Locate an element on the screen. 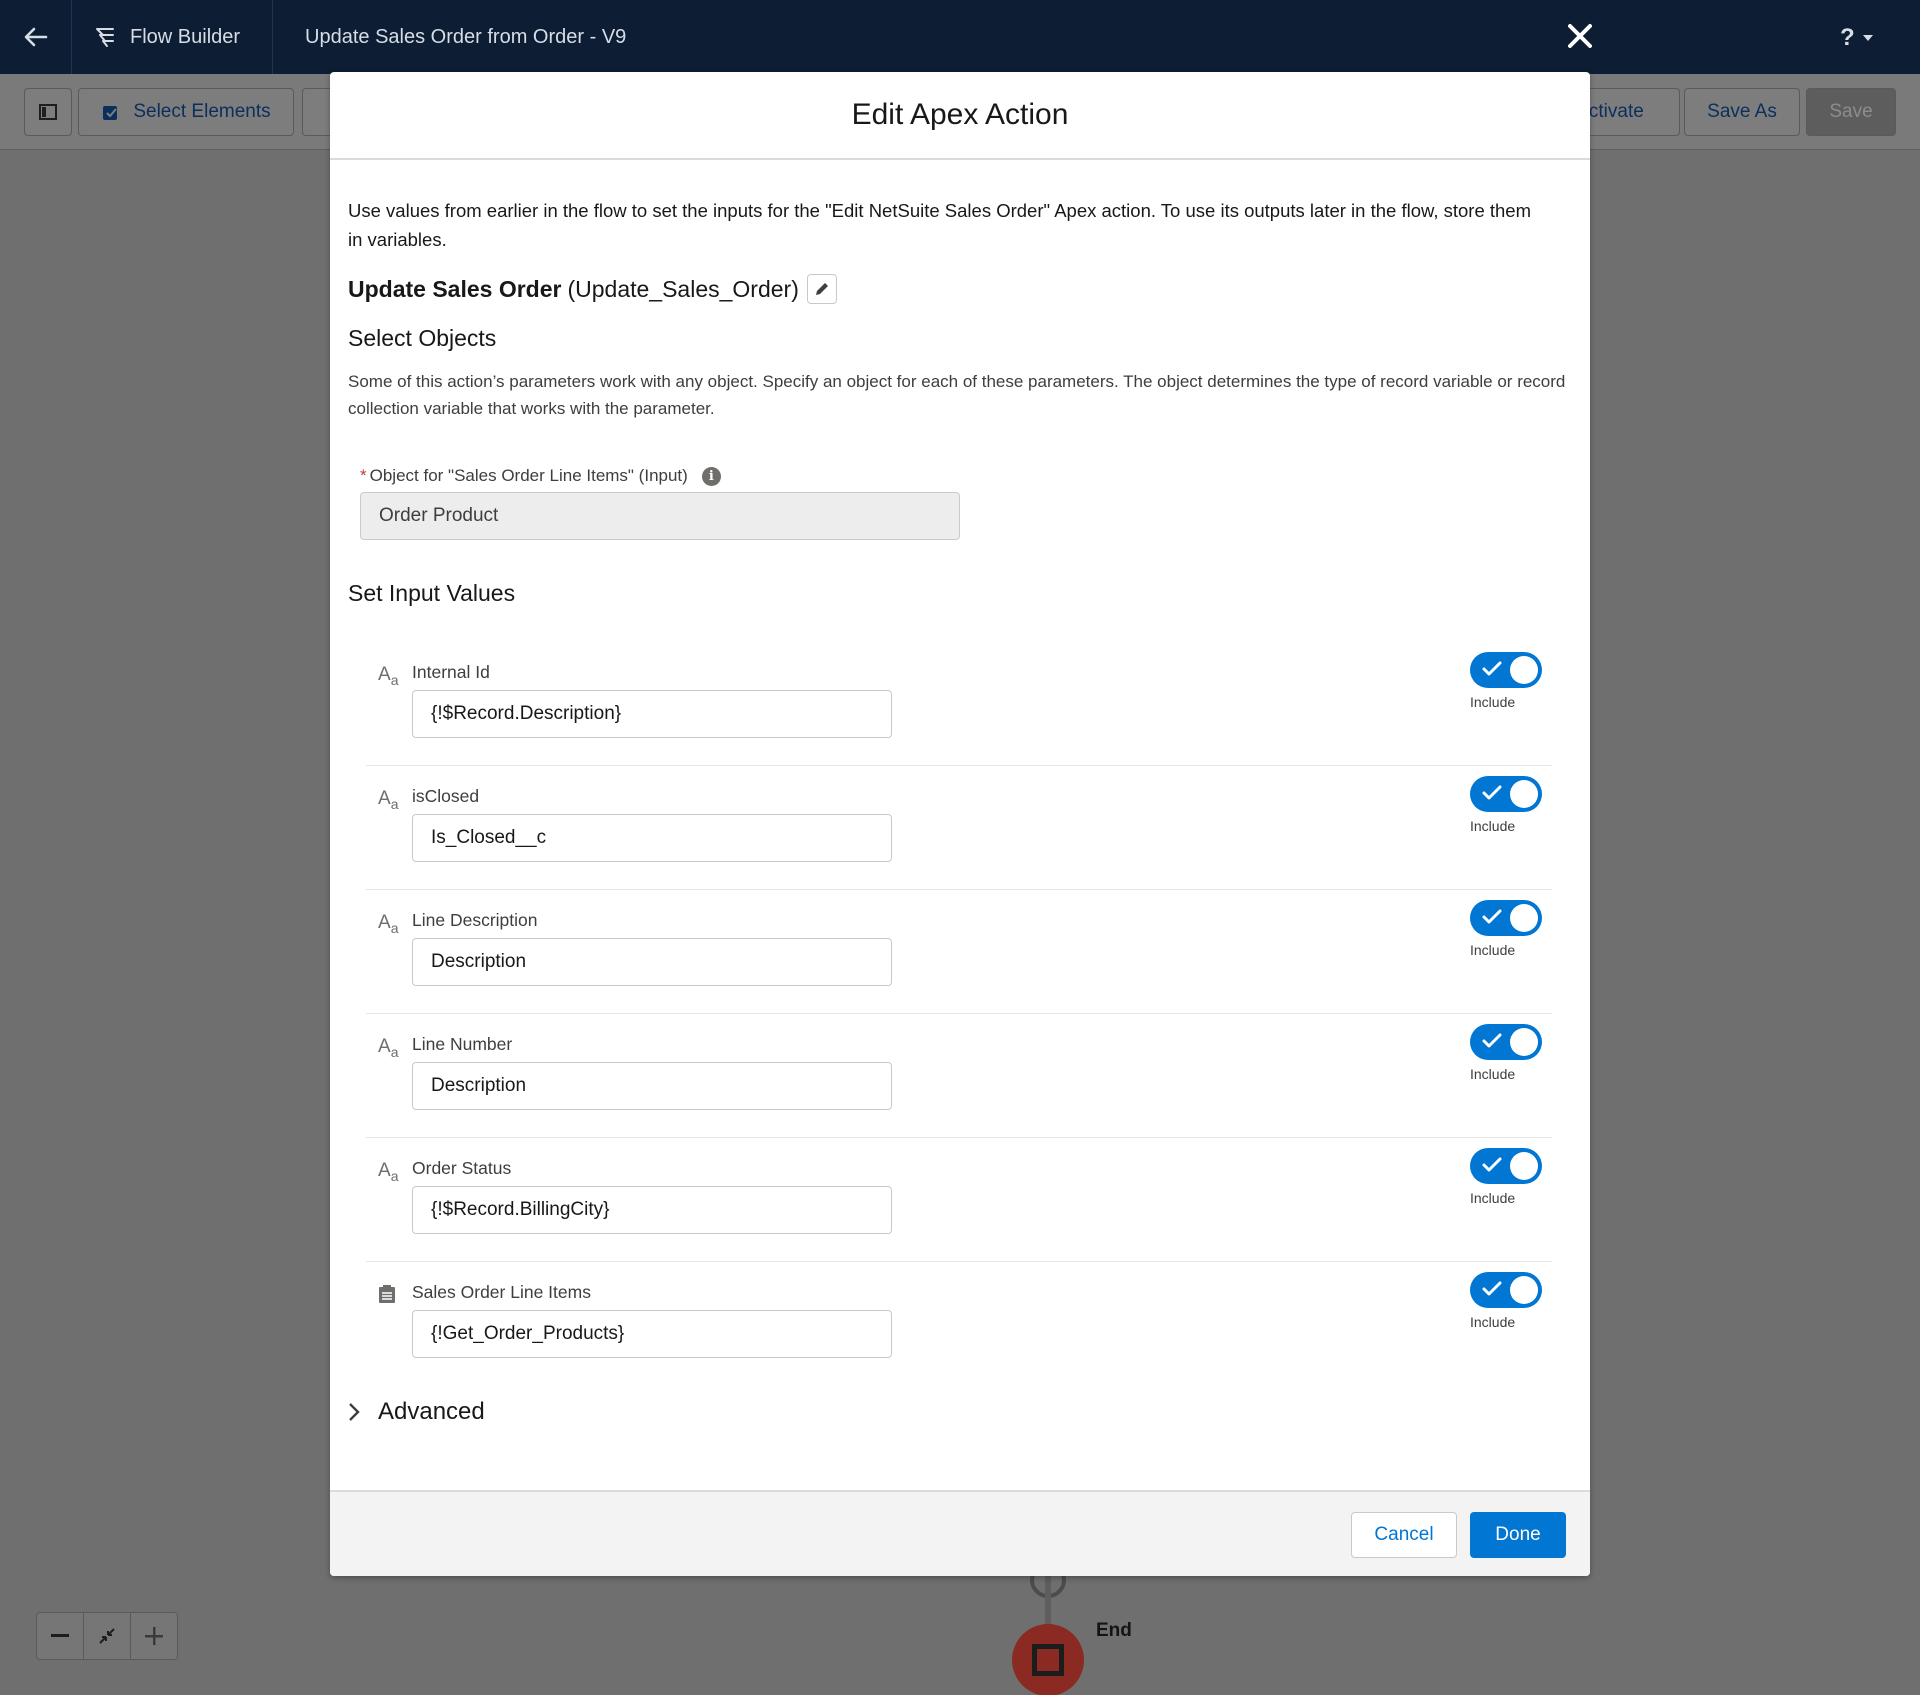 This screenshot has width=1920, height=1695. required-marker: * is located at coordinates (363, 475).